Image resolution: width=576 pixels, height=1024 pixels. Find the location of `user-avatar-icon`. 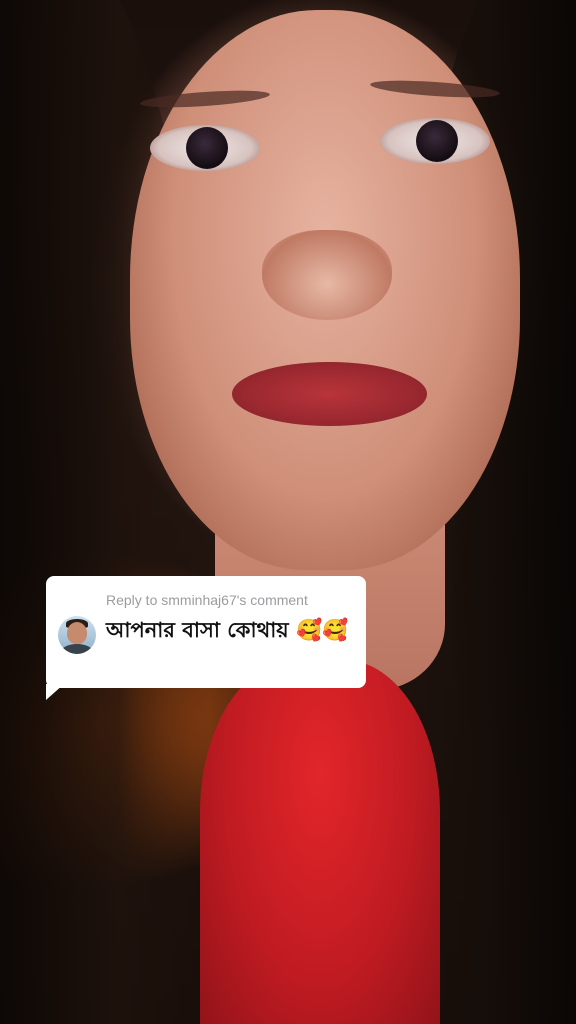

user-avatar-icon is located at coordinates (77, 635).